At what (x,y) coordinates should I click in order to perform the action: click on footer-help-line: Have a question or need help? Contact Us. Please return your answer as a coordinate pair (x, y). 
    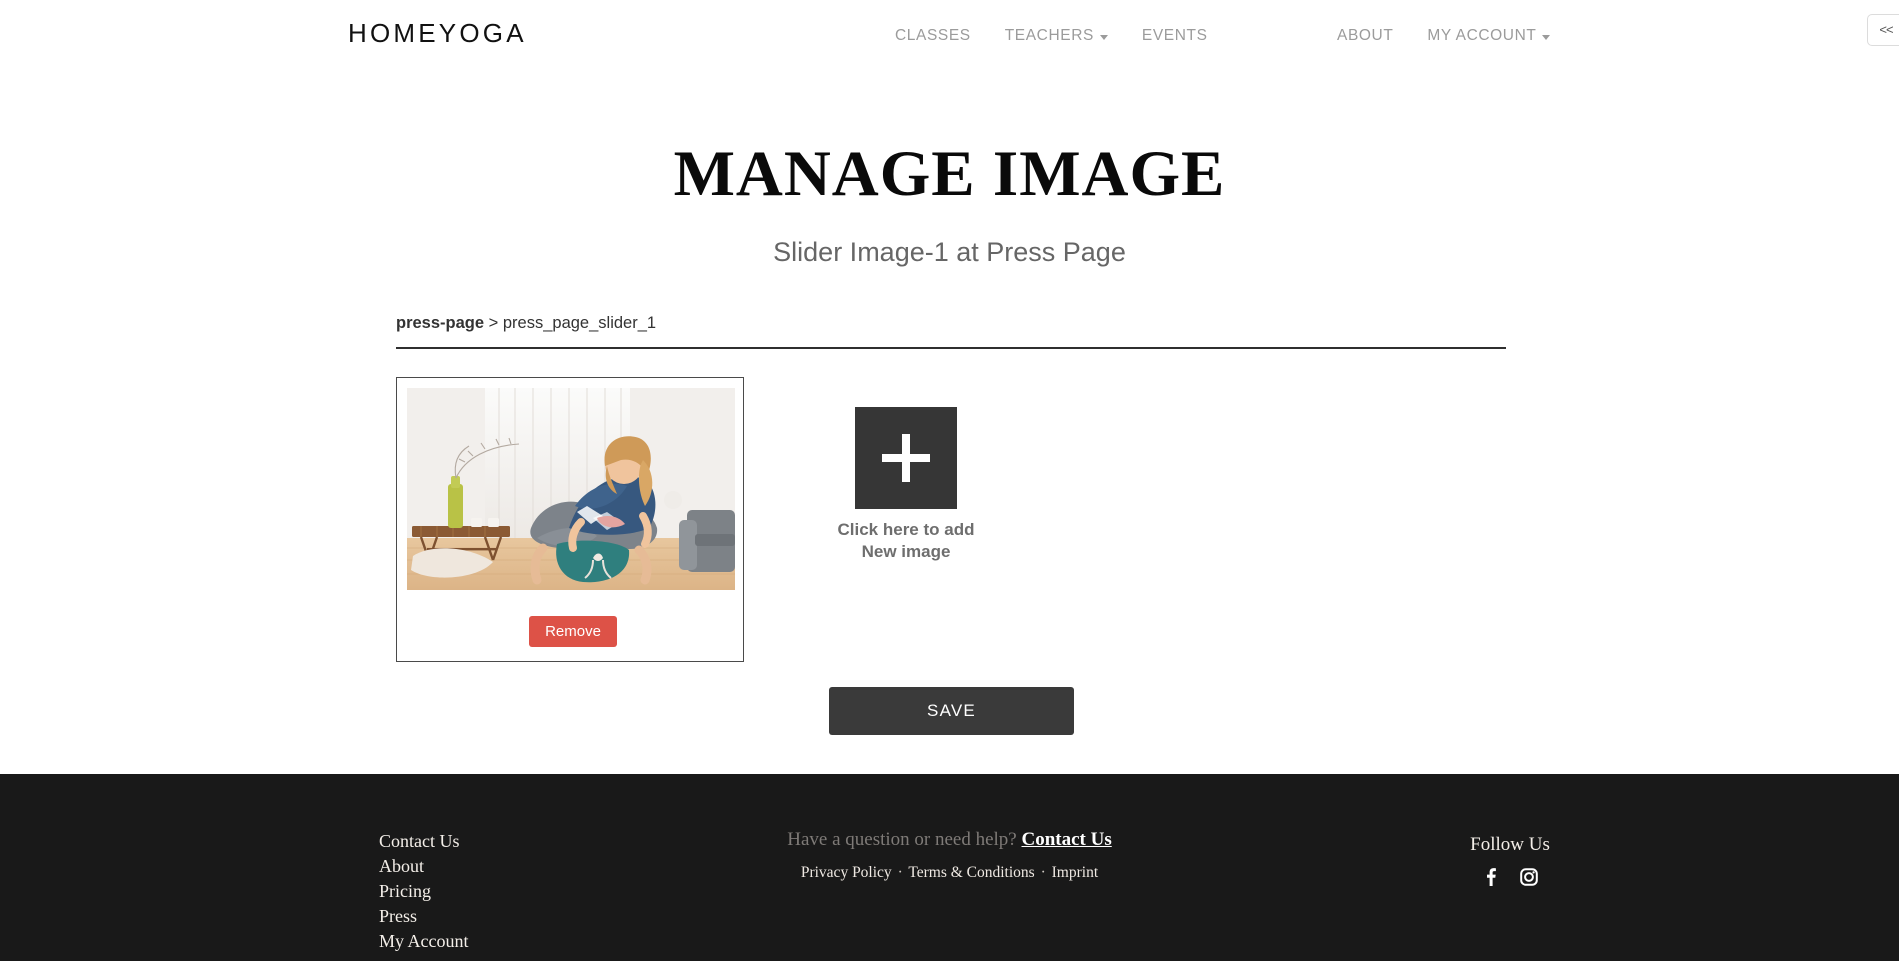
    Looking at the image, I should click on (949, 840).